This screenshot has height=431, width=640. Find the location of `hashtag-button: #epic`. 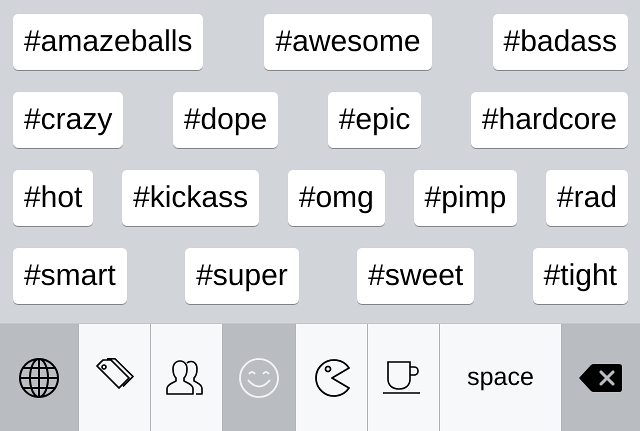

hashtag-button: #epic is located at coordinates (375, 120).